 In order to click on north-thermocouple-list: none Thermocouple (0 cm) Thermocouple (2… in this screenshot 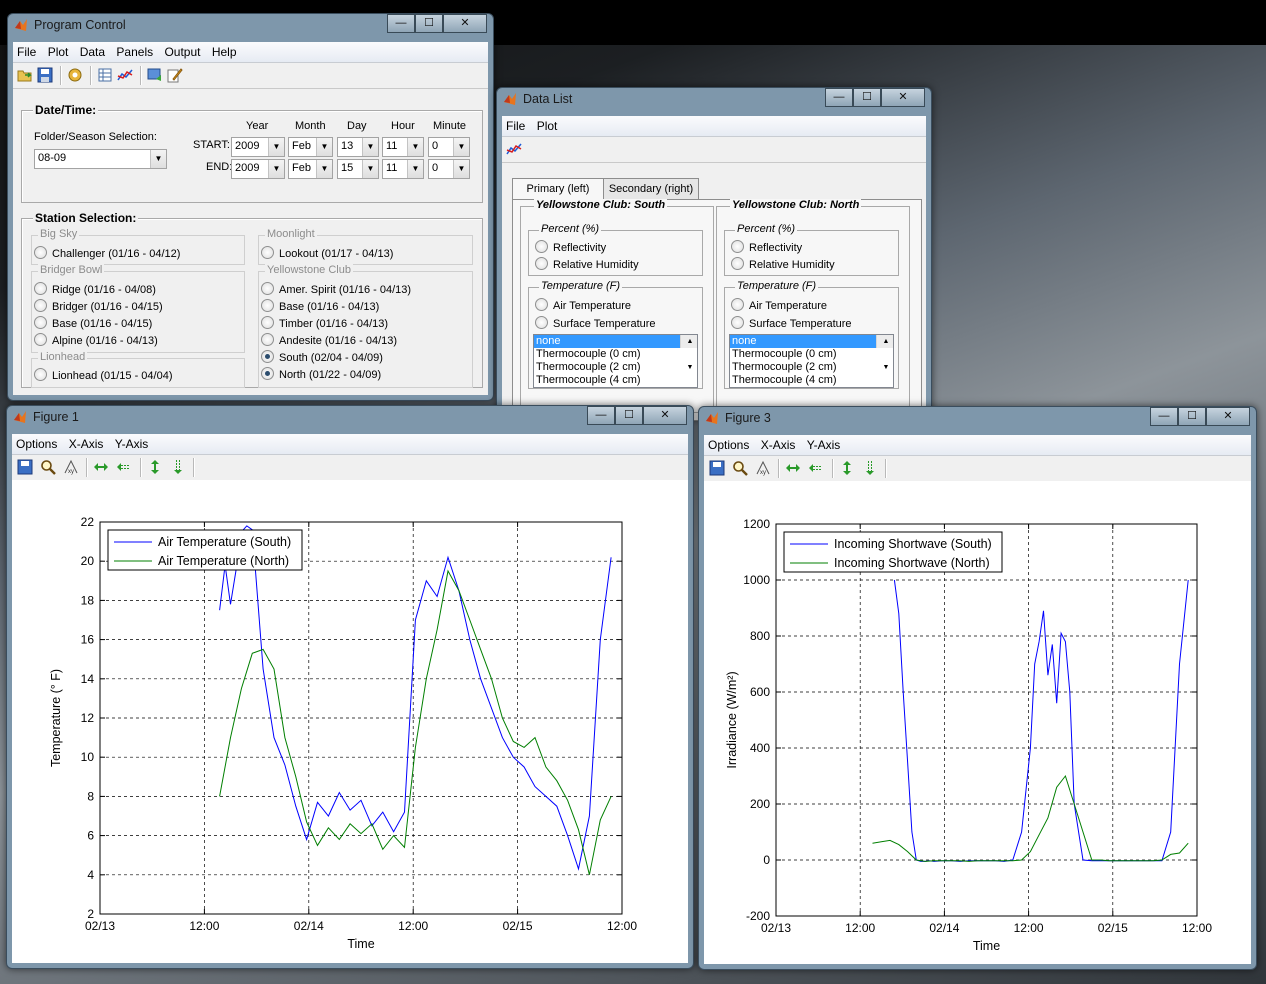, I will do `click(811, 361)`.